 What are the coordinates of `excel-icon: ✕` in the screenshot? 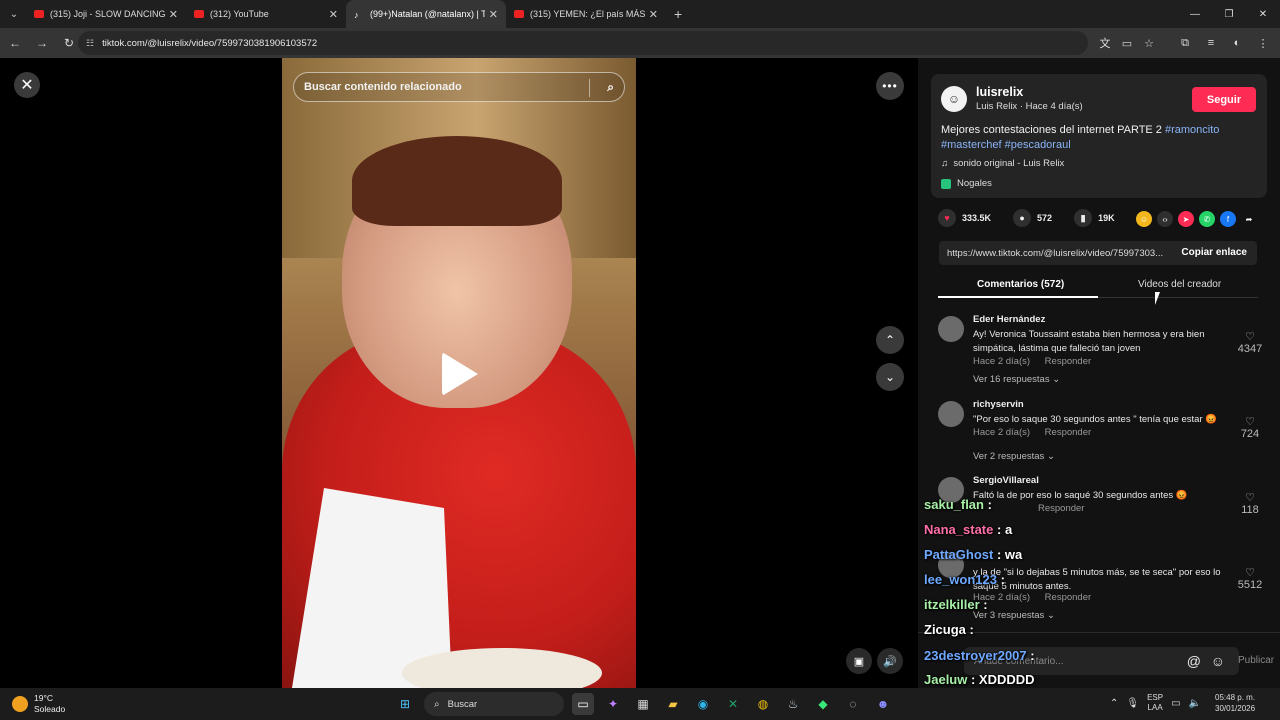 It's located at (733, 704).